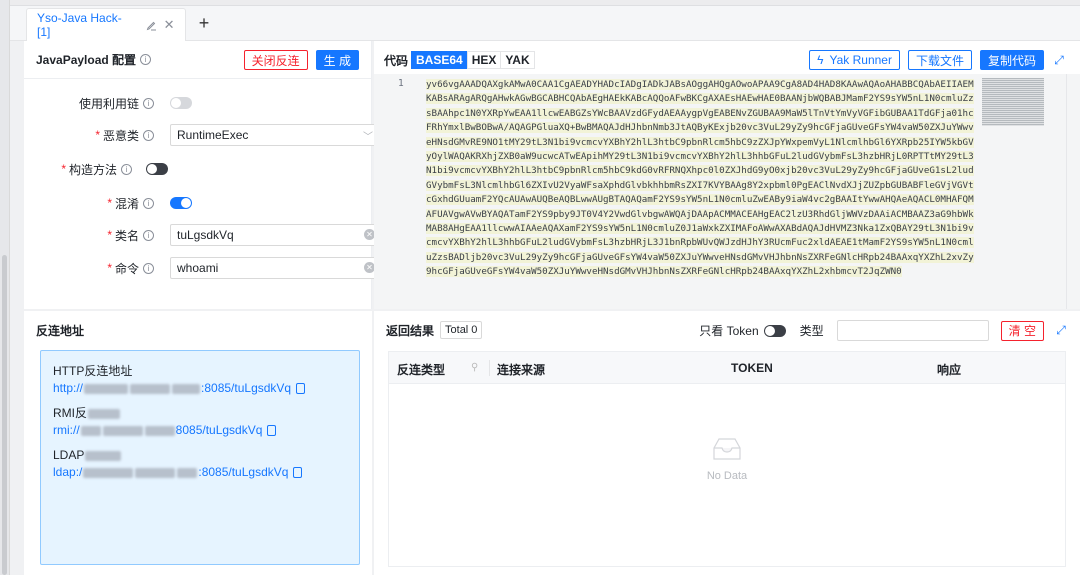  I want to click on copy-code-button: 复制代码, so click(1011, 60).